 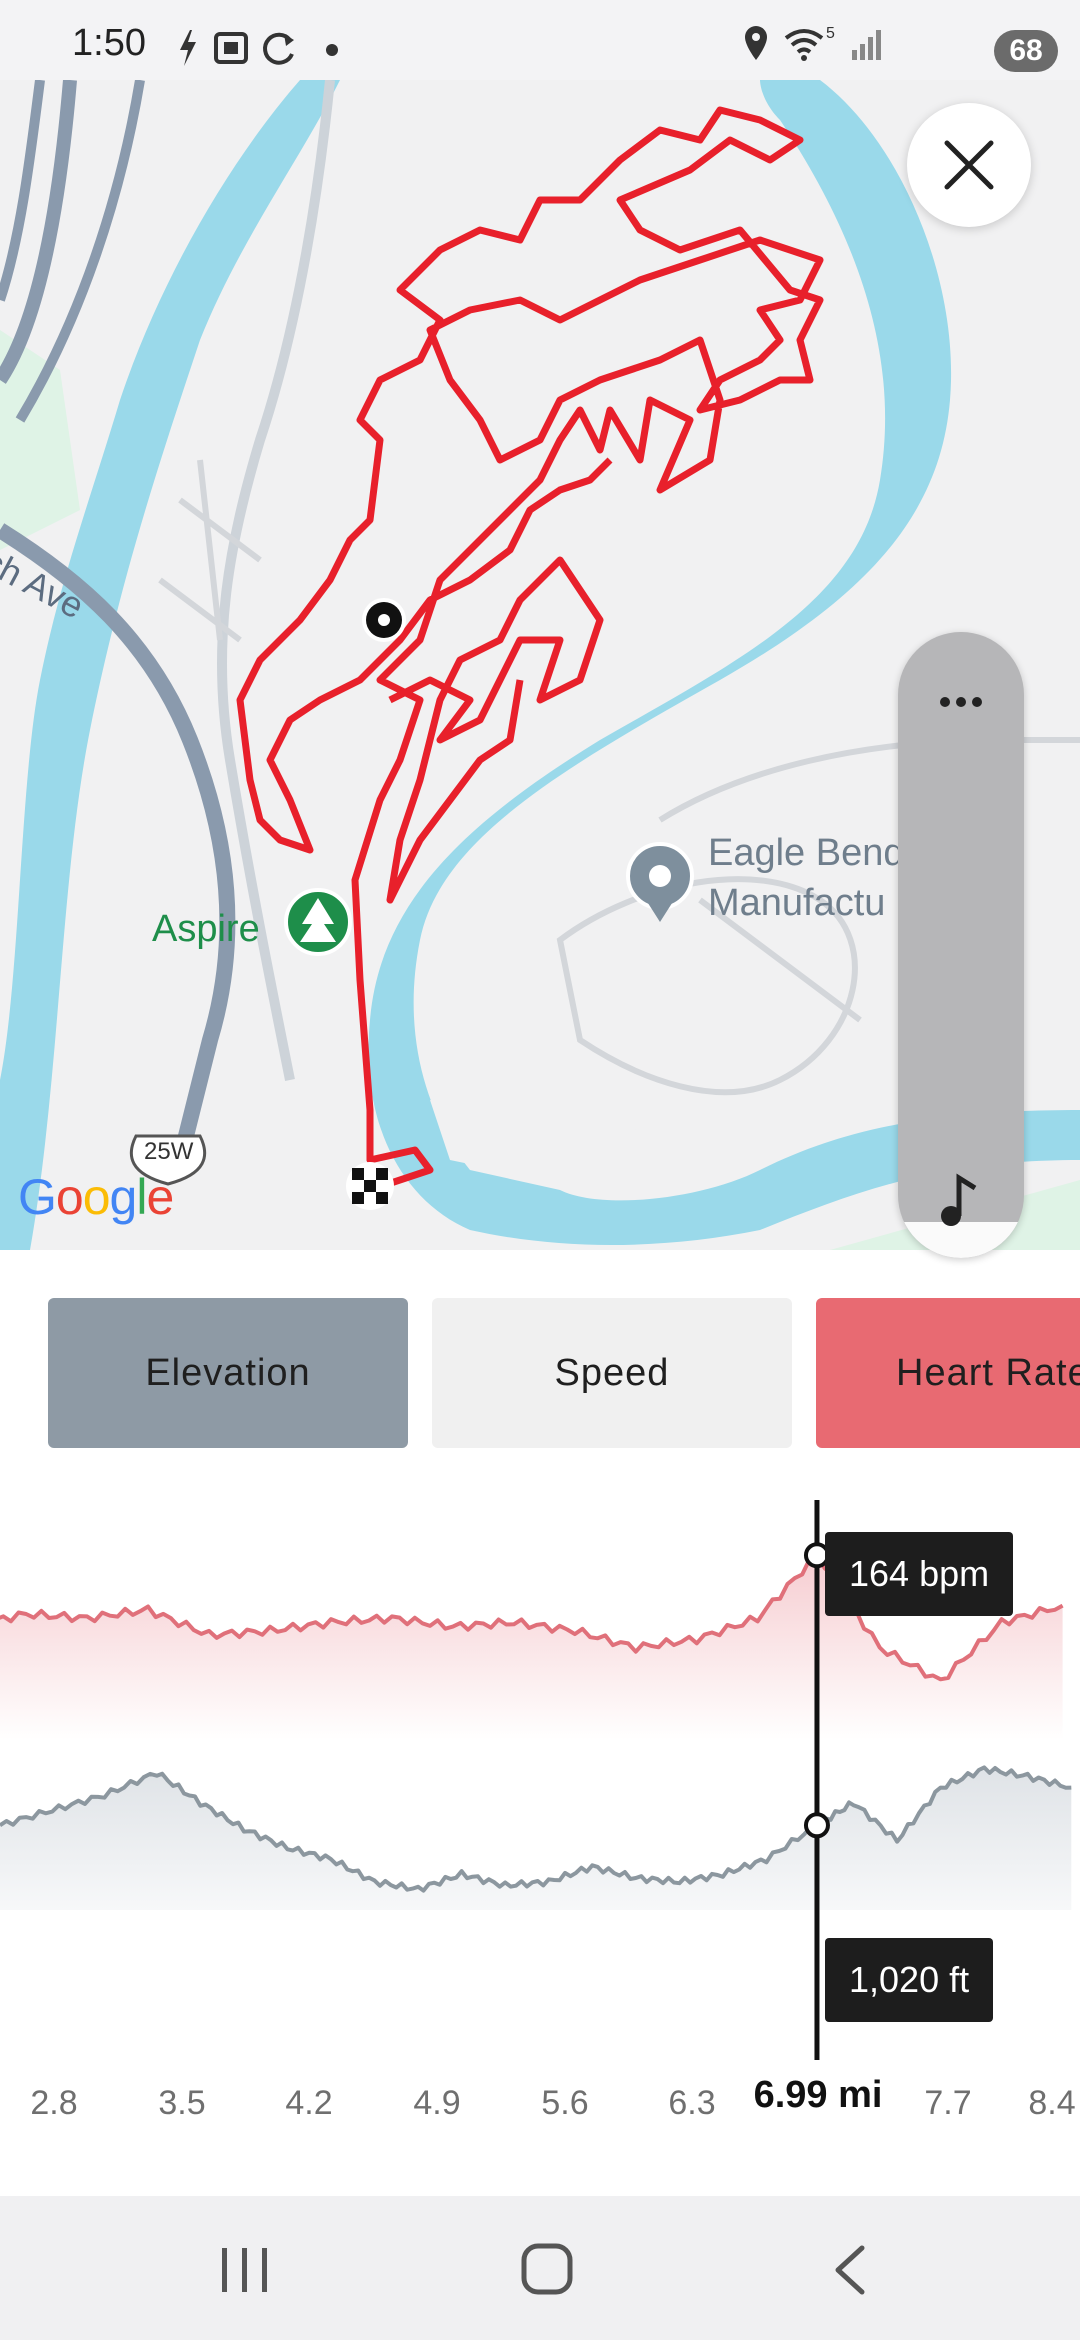 What do you see at coordinates (830, 33) in the screenshot?
I see `wifi-5-label: 5` at bounding box center [830, 33].